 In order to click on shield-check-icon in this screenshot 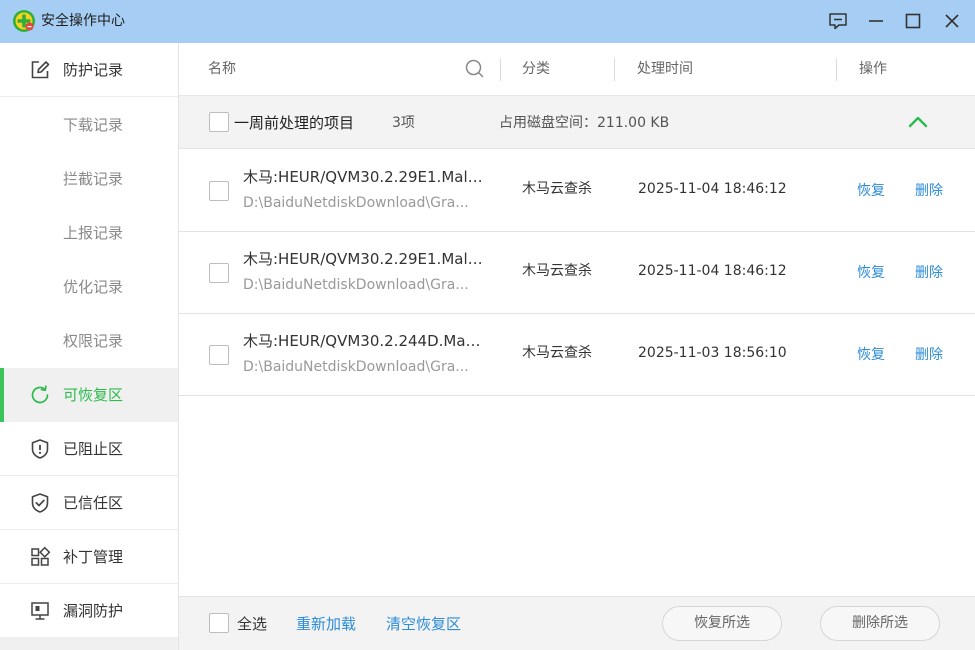, I will do `click(40, 503)`.